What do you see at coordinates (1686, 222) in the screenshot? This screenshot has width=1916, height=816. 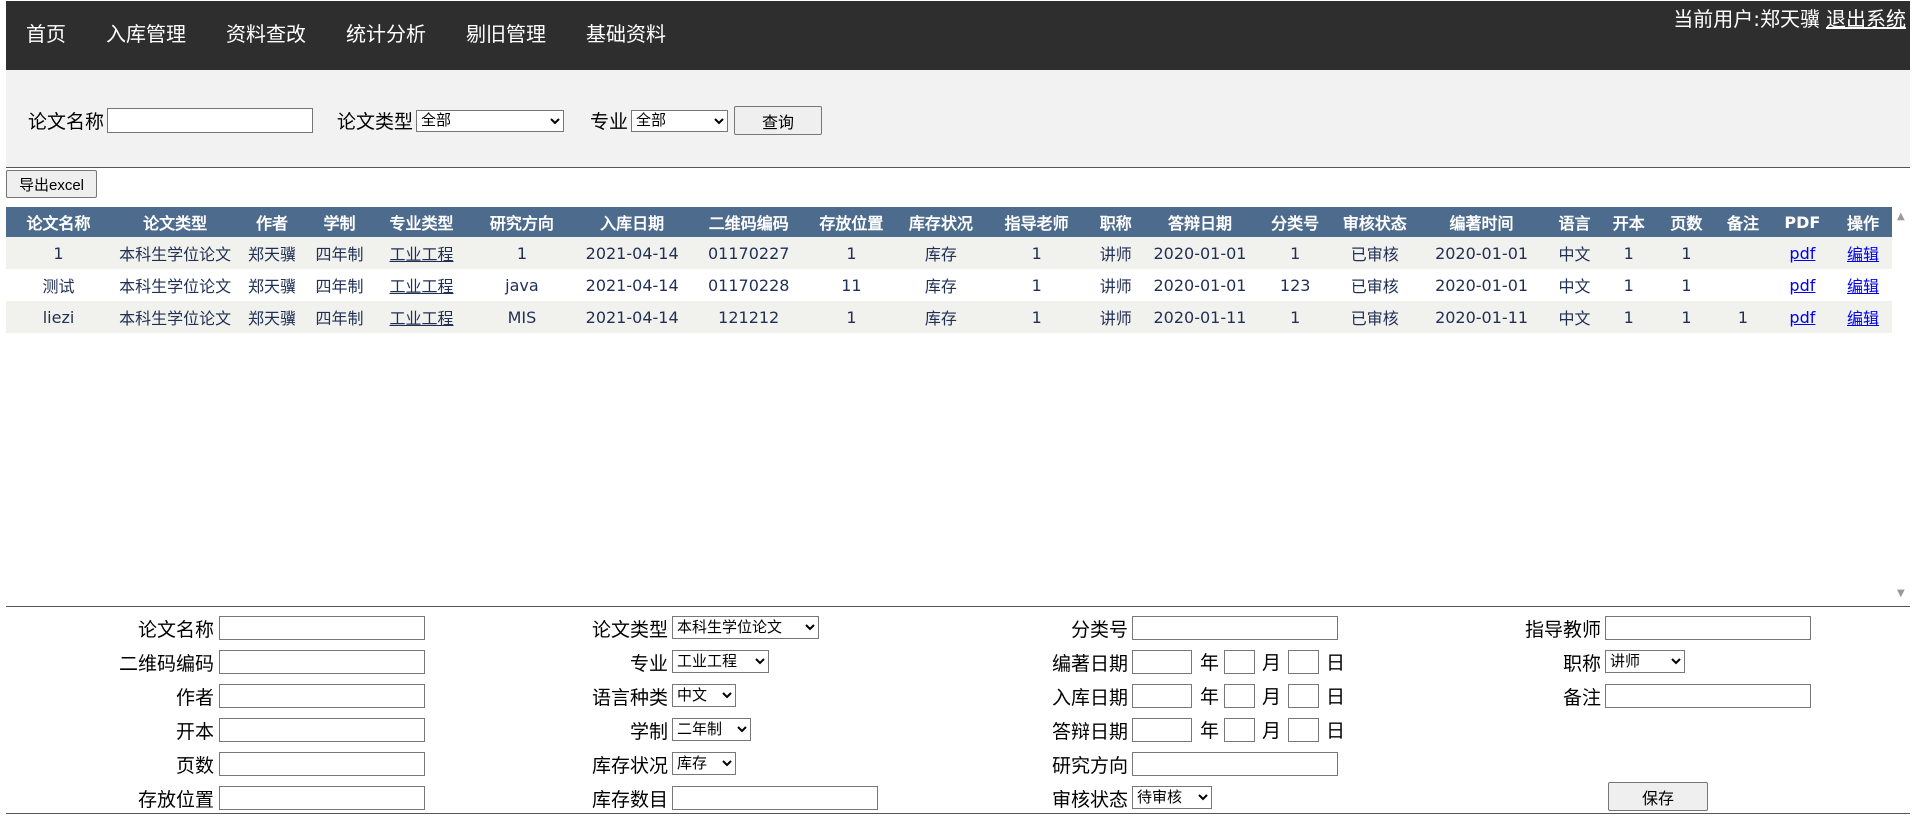 I see `column-header: 页数` at bounding box center [1686, 222].